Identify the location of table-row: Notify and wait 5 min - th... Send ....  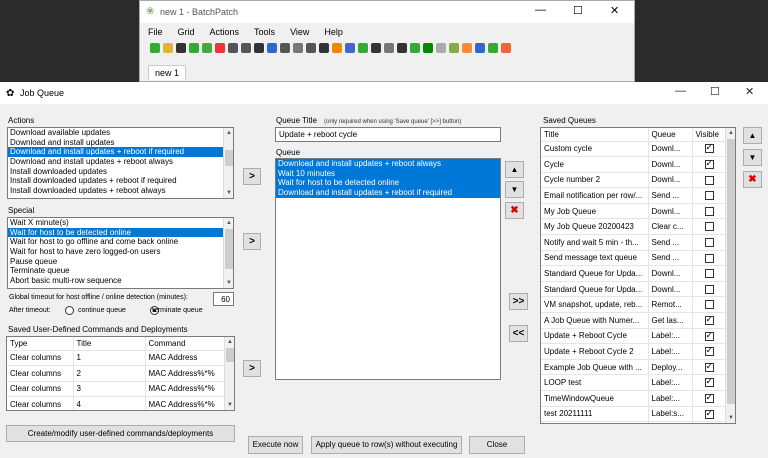
(634, 242).